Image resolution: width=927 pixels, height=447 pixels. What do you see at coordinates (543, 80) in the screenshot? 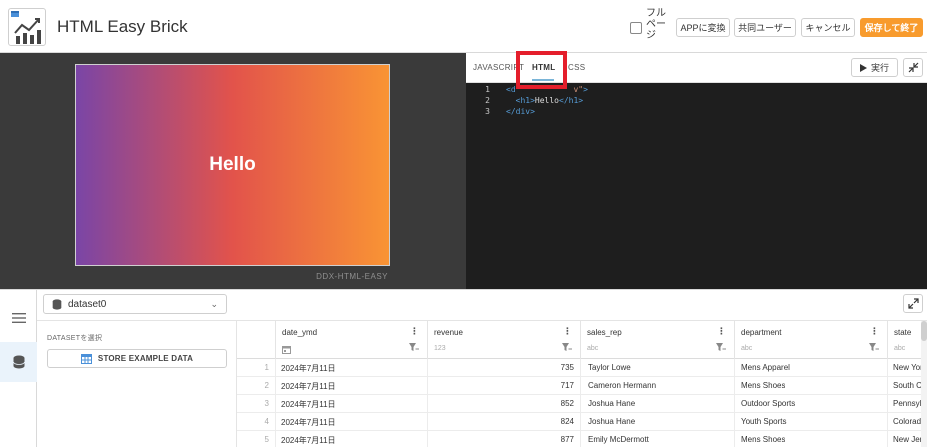
I see `active-tab-indicator` at bounding box center [543, 80].